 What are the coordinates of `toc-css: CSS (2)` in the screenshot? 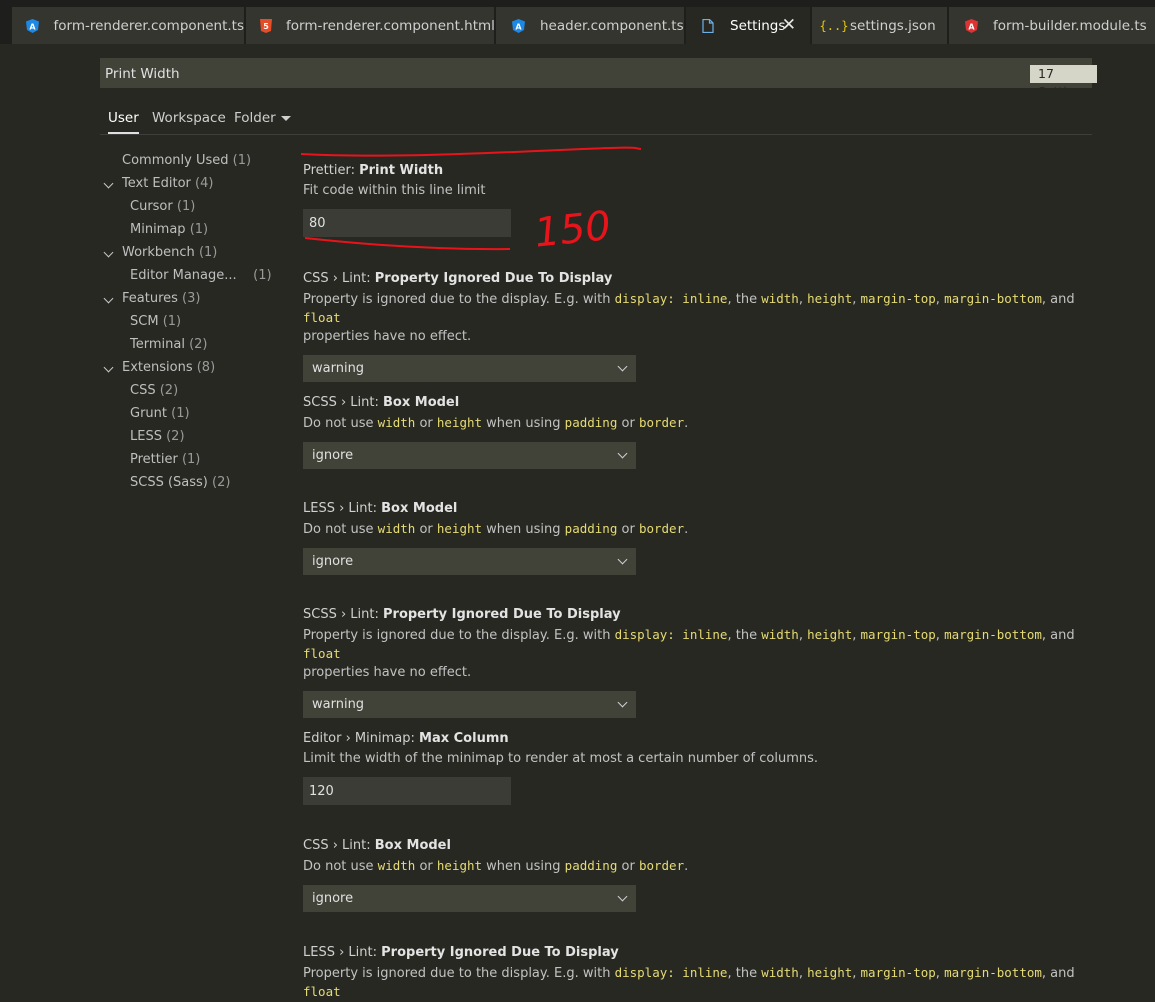 It's located at (154, 390).